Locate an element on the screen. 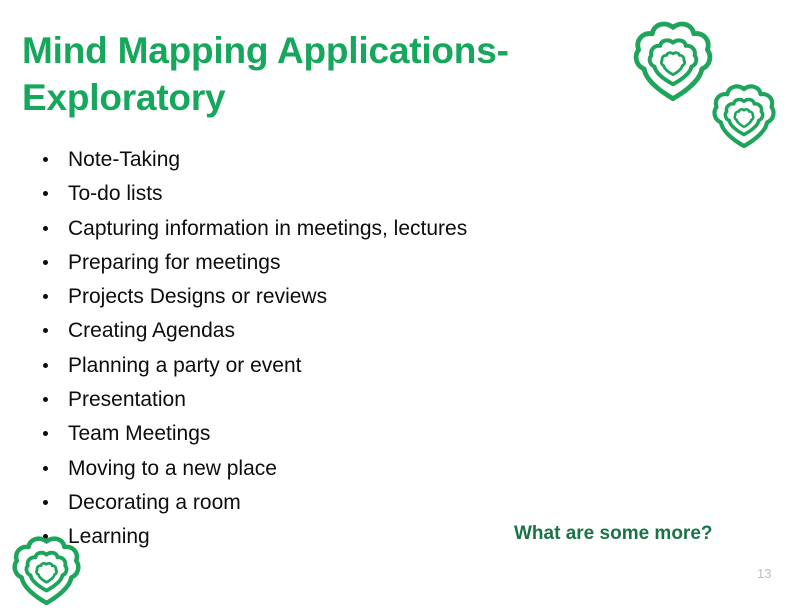  page-title: Mind Mapping Applications- Exploratory is located at coordinates (265, 74).